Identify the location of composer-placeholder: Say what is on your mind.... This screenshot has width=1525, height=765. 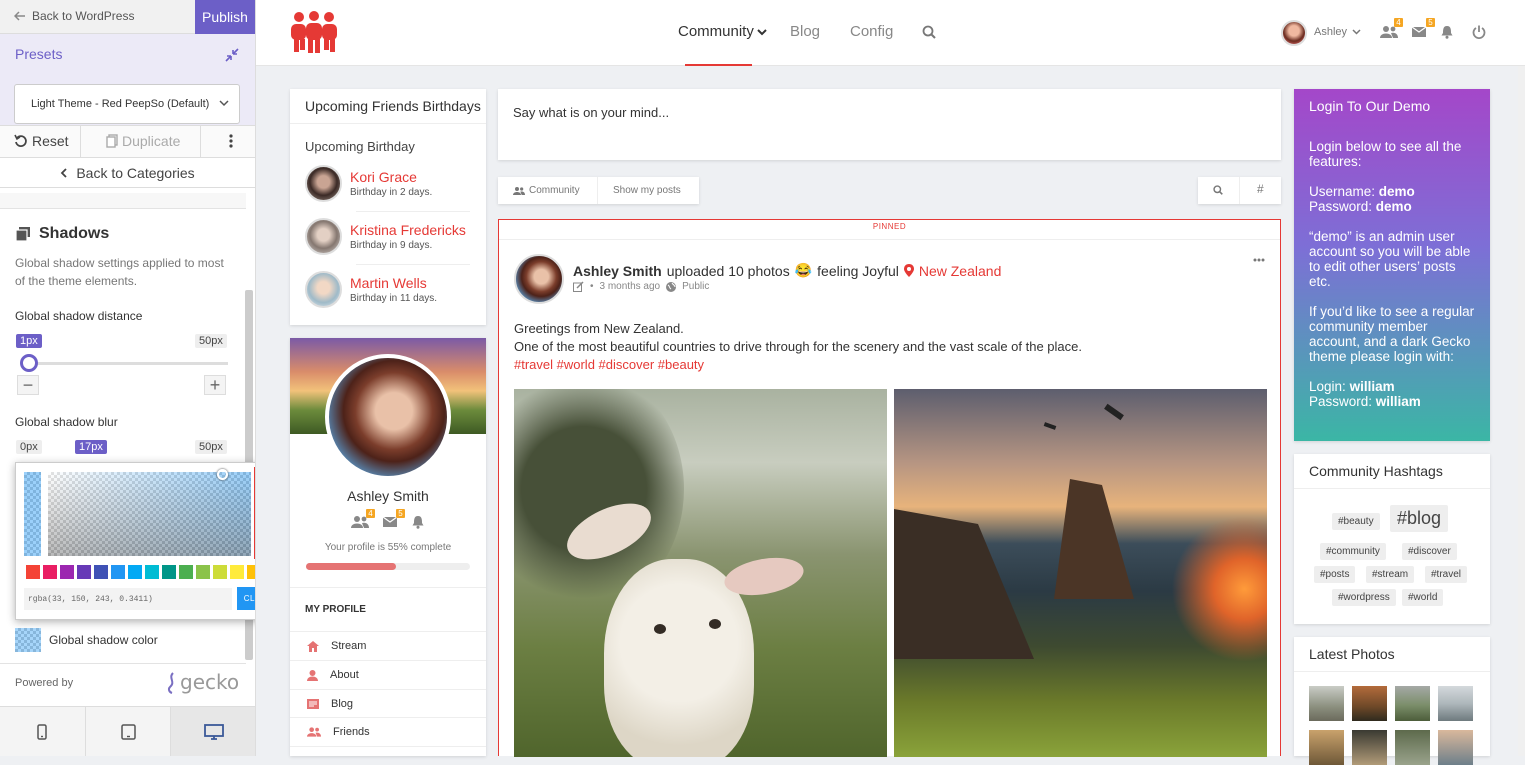
(591, 112).